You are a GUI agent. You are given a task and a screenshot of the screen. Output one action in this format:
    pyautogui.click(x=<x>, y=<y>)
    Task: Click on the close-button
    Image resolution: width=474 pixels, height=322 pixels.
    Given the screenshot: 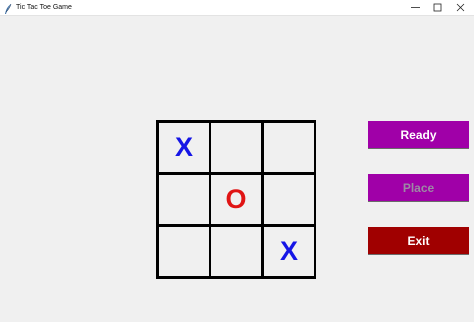 What is the action you would take?
    pyautogui.click(x=460, y=7)
    